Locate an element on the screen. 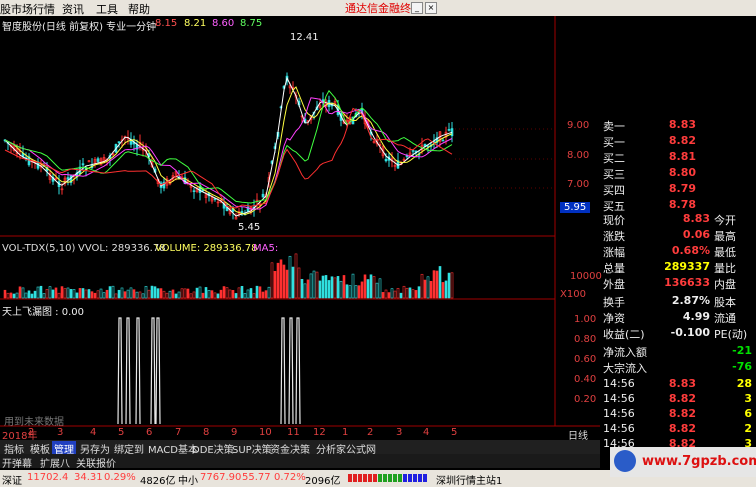 The height and width of the screenshot is (487, 756). sm-index-pct: 0.72% is located at coordinates (290, 477).